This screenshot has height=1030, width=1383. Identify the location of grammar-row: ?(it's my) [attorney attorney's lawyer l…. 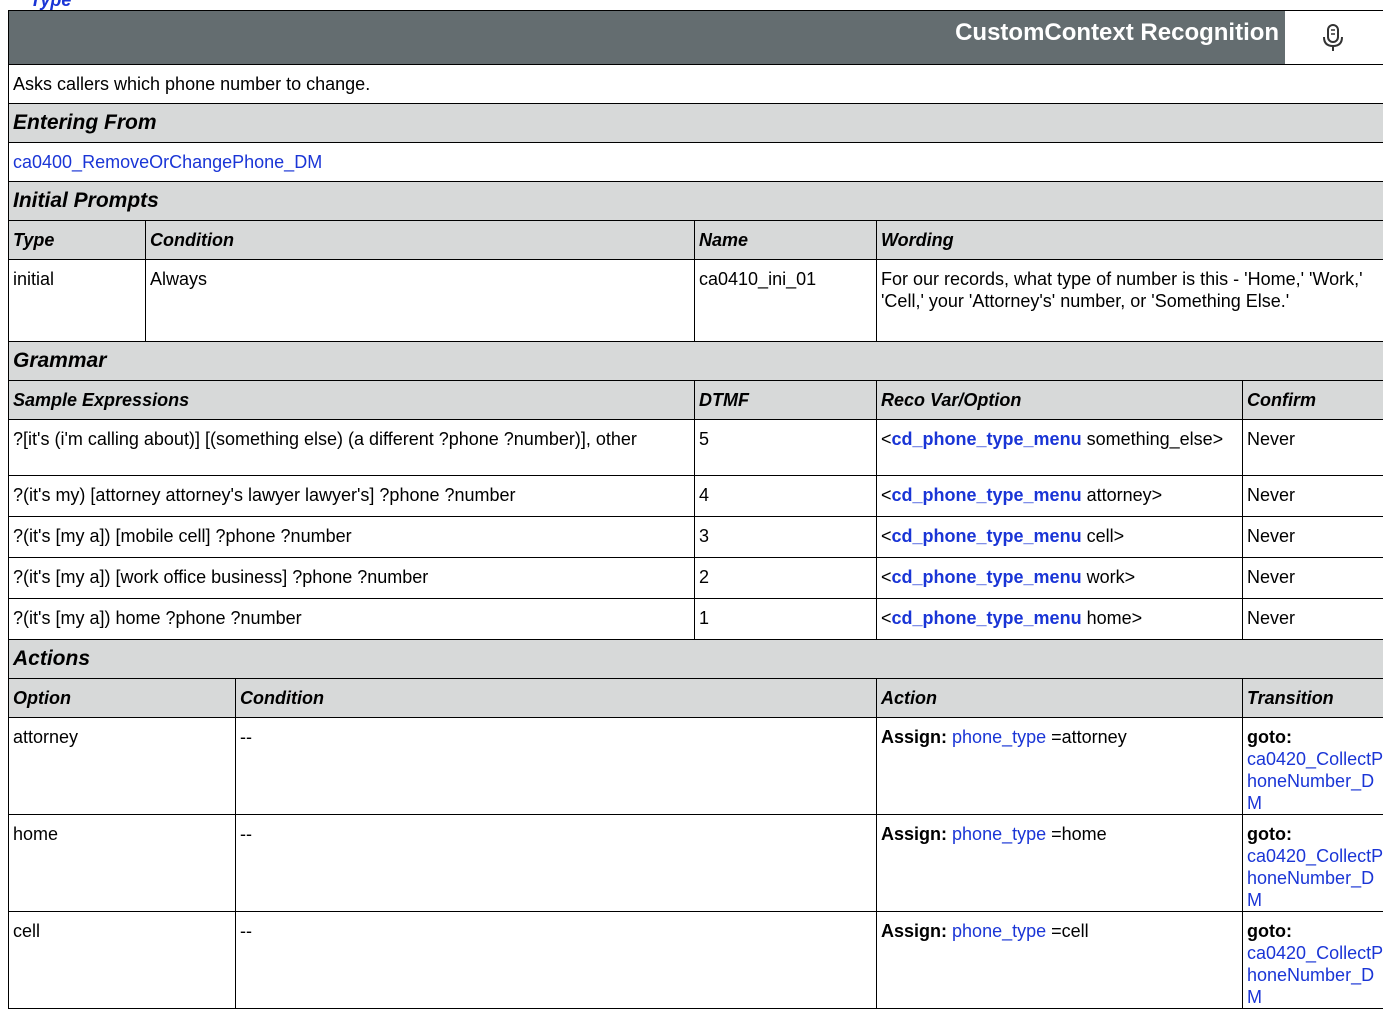
(695, 496).